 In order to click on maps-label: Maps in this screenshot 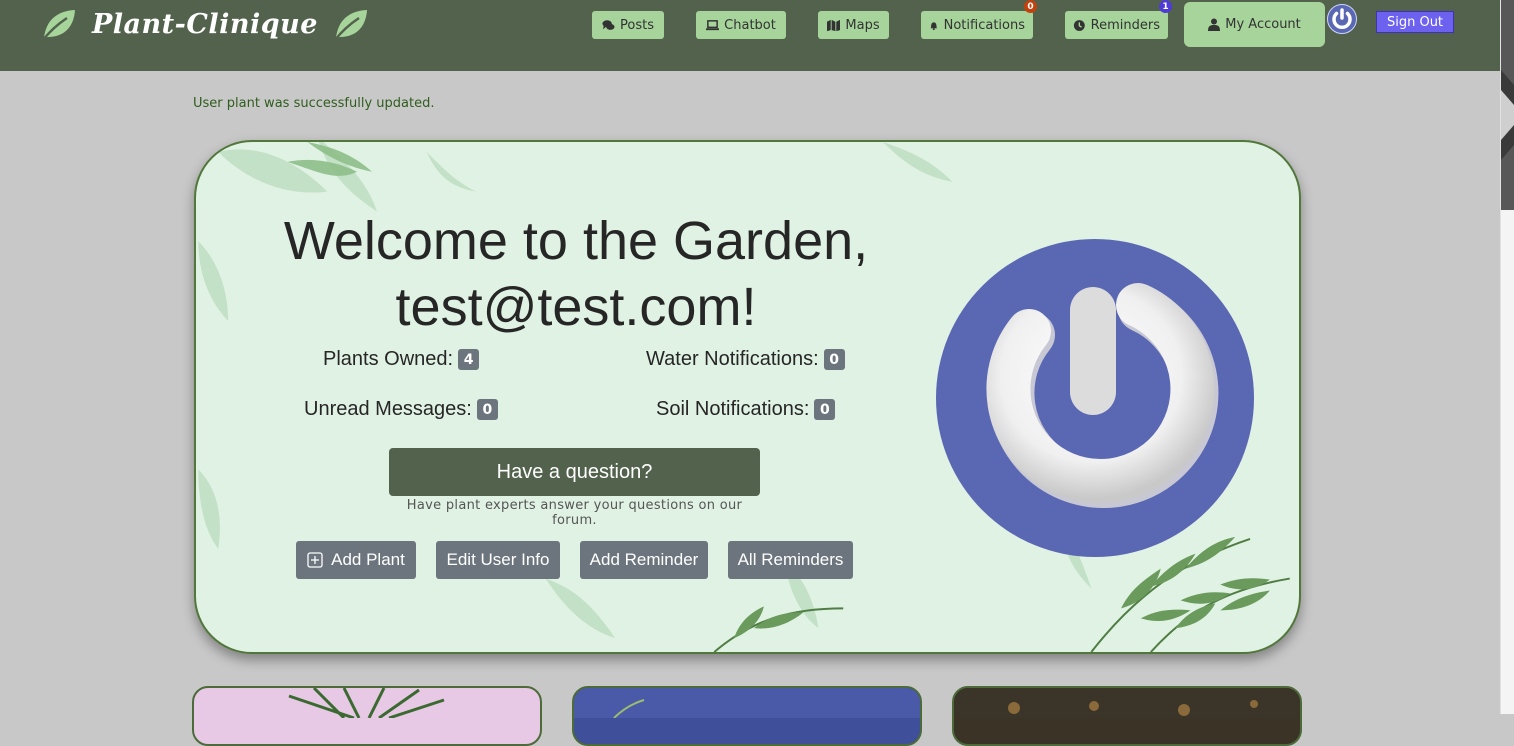, I will do `click(862, 25)`.